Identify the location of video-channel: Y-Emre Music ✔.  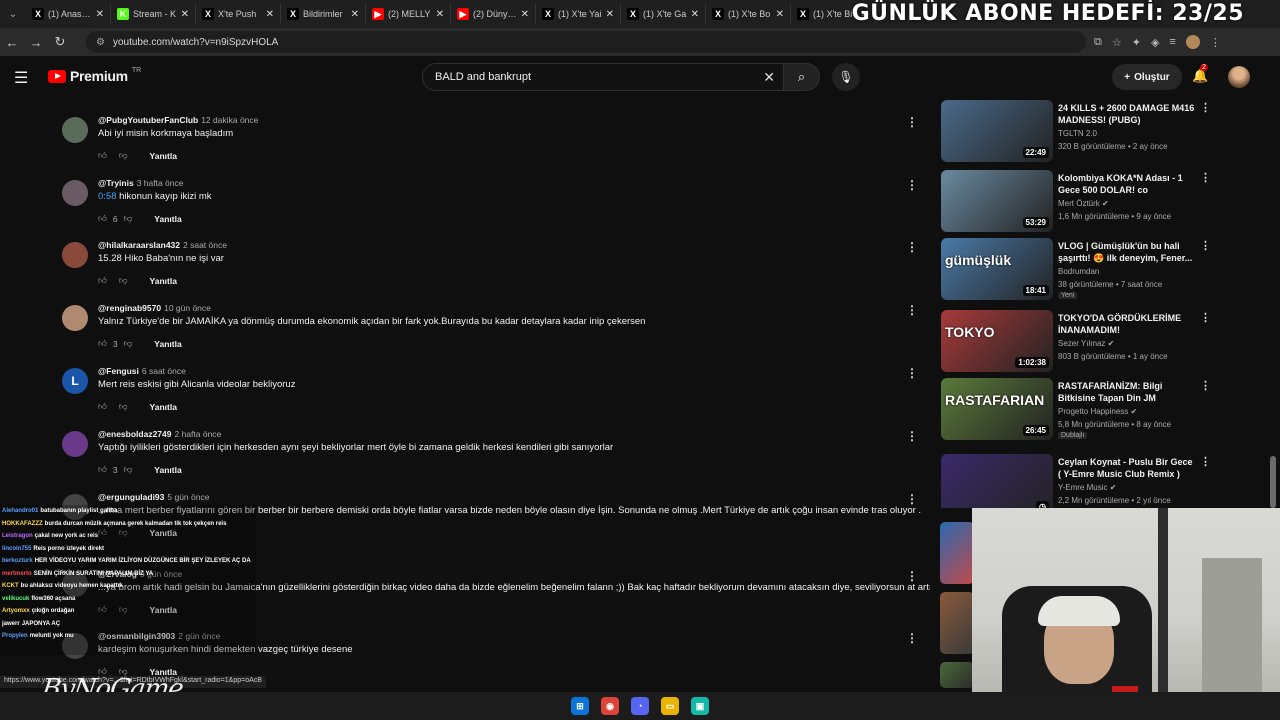
(1087, 487).